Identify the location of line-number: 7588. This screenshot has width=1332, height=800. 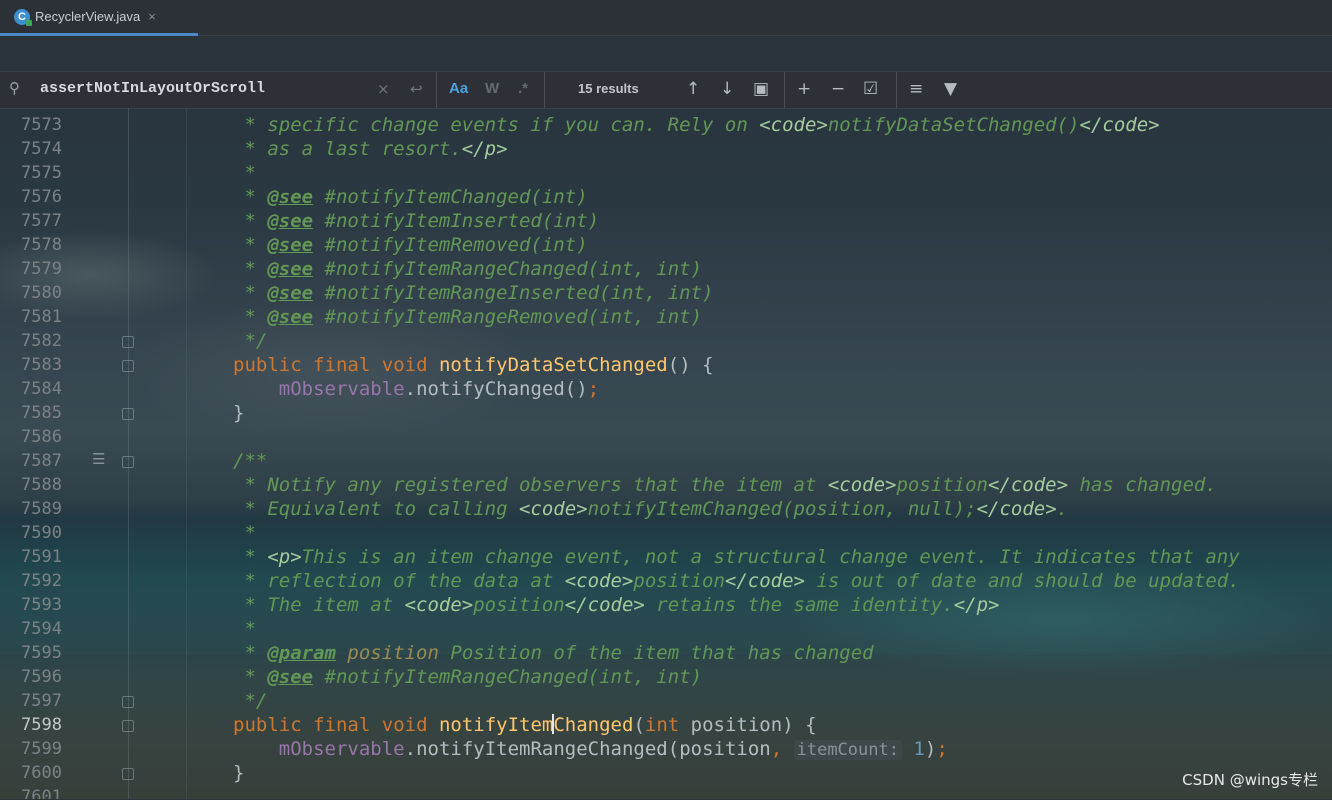
(31, 485).